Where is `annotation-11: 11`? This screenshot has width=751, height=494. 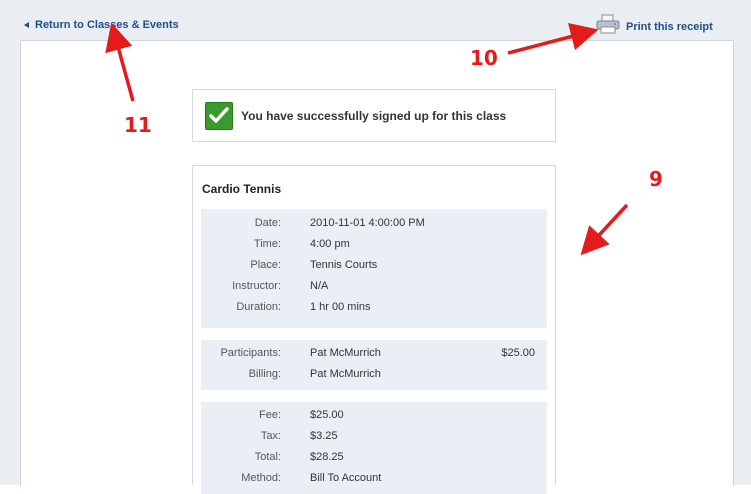
annotation-11: 11 is located at coordinates (138, 125).